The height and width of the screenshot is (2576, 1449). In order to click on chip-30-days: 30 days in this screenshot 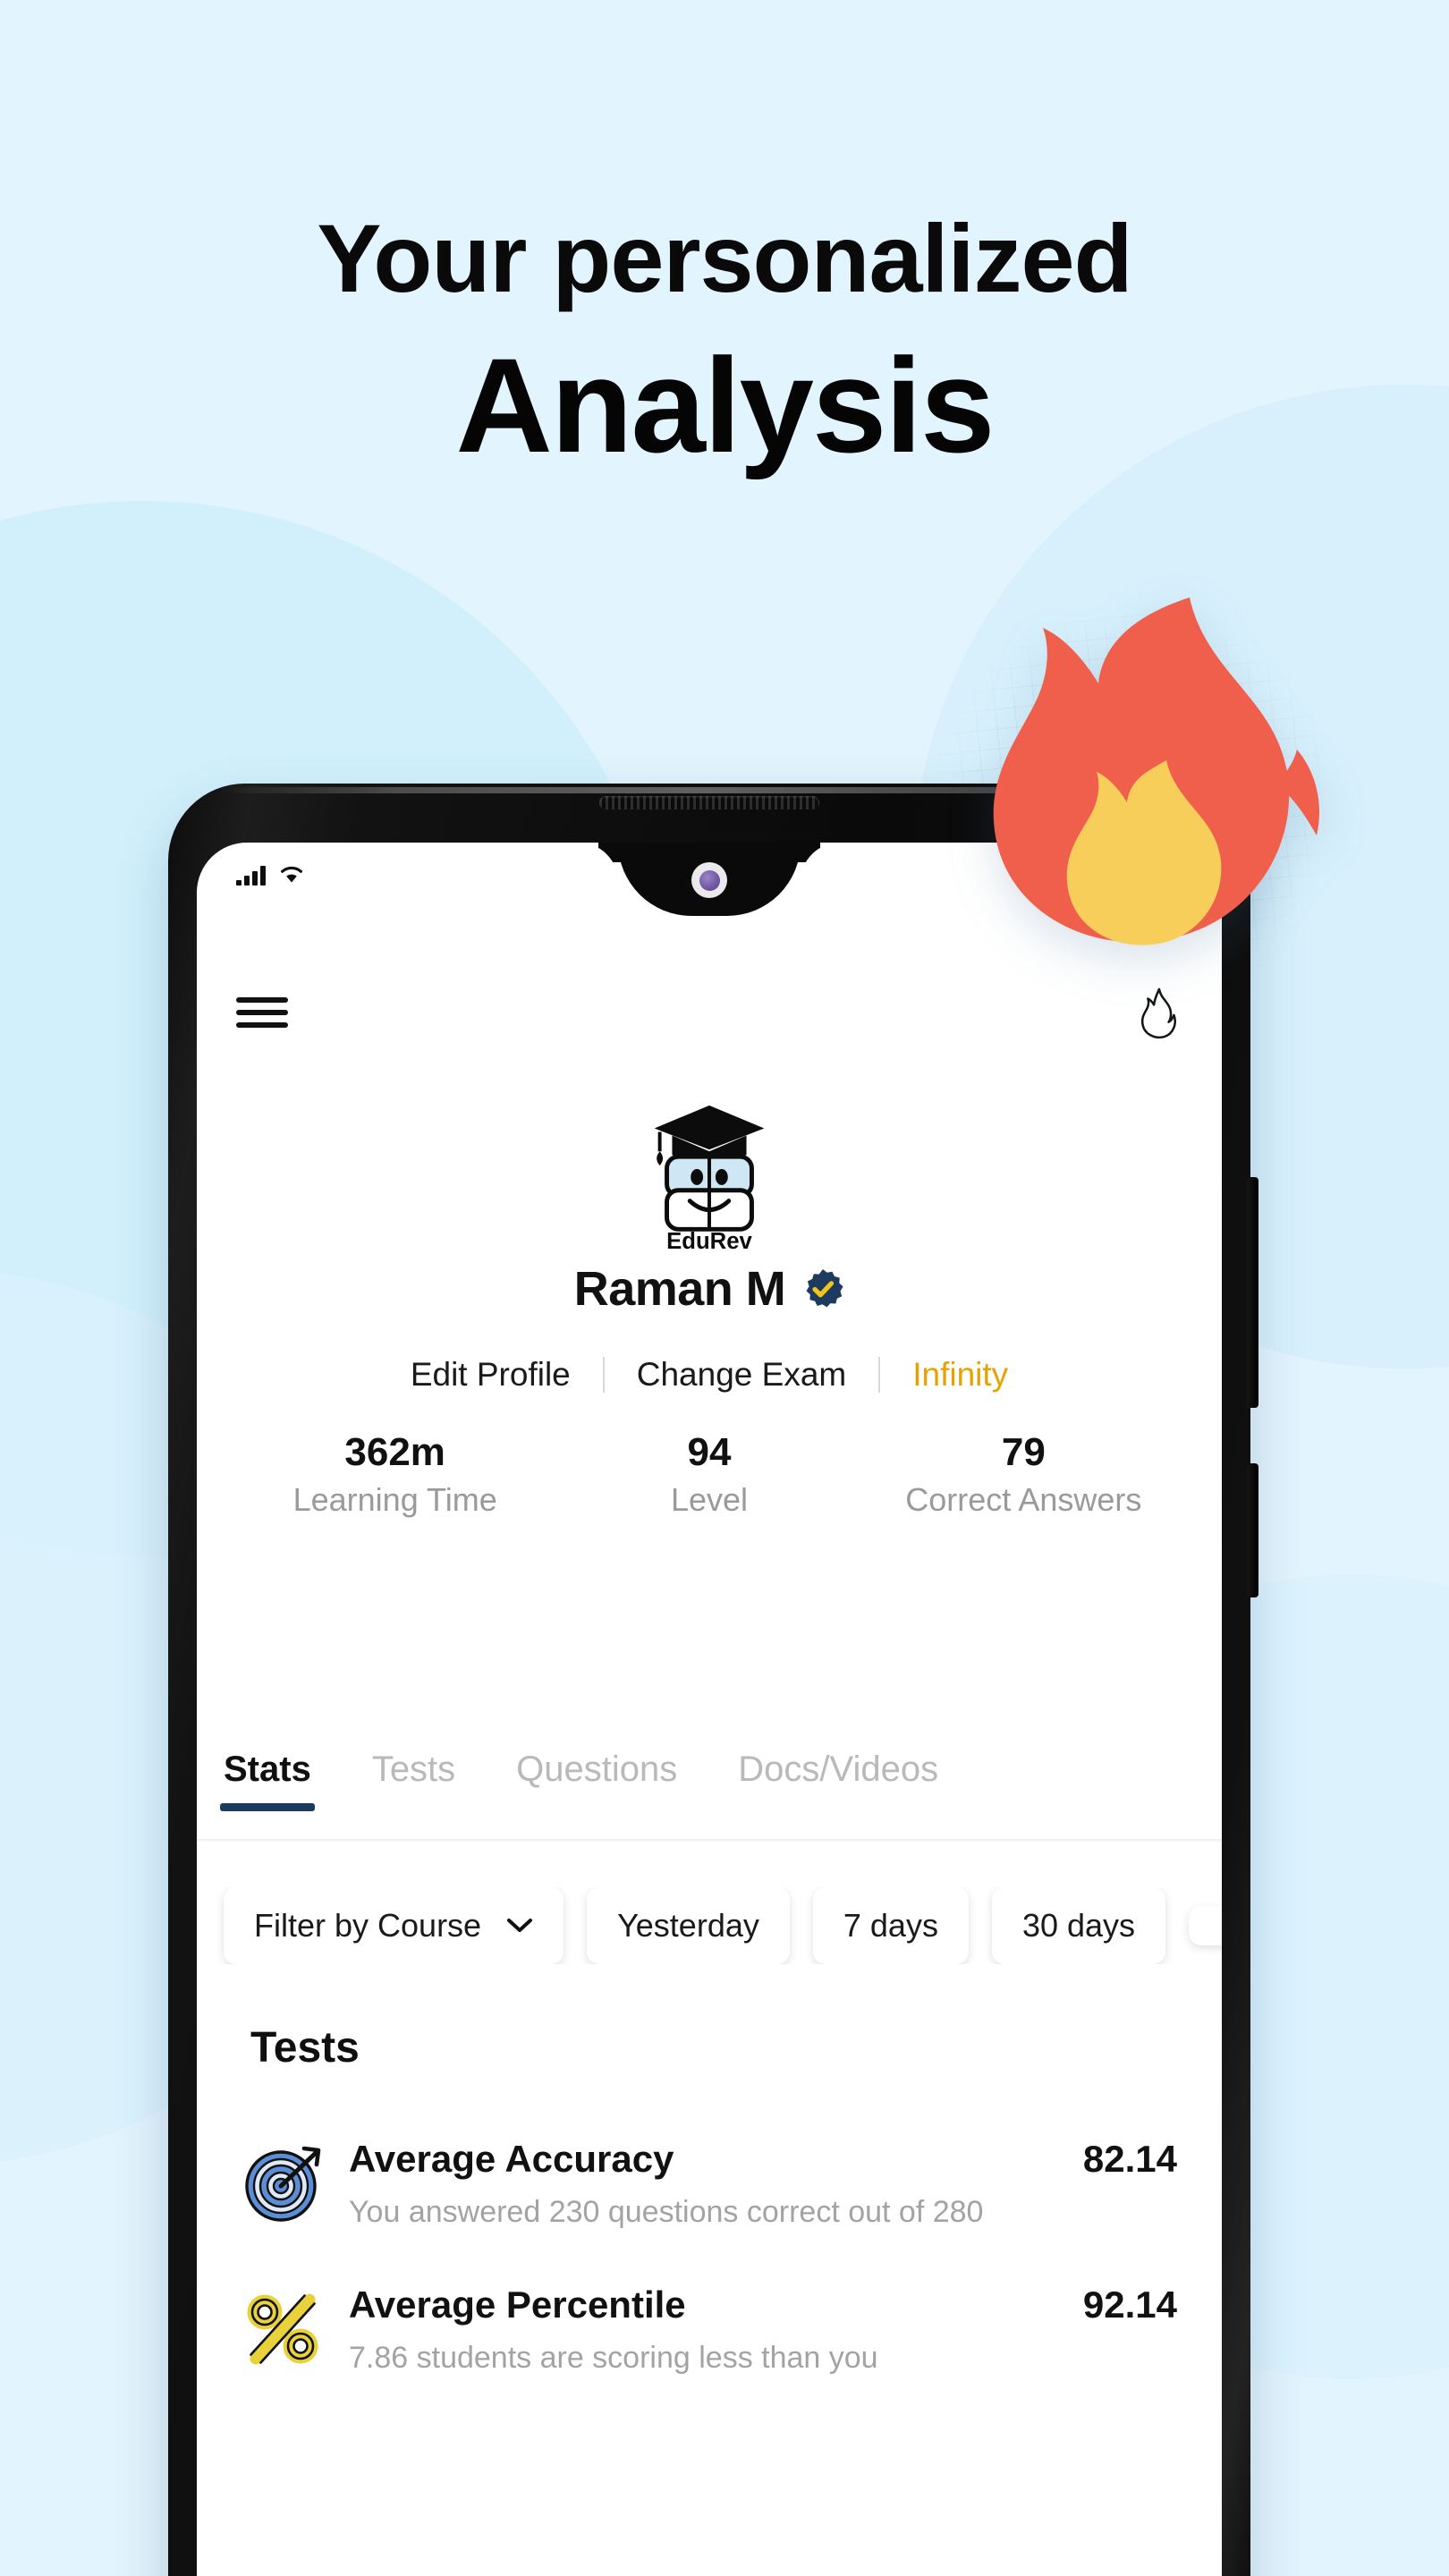, I will do `click(1078, 1925)`.